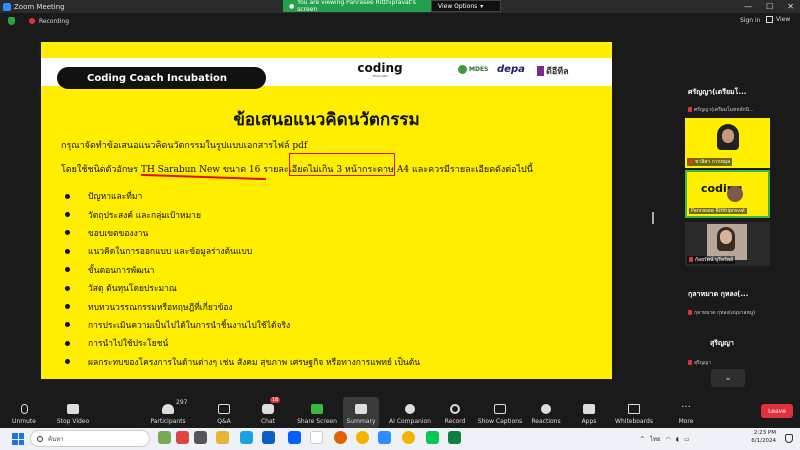  What do you see at coordinates (292, 6) in the screenshot?
I see `shield-icon: ●` at bounding box center [292, 6].